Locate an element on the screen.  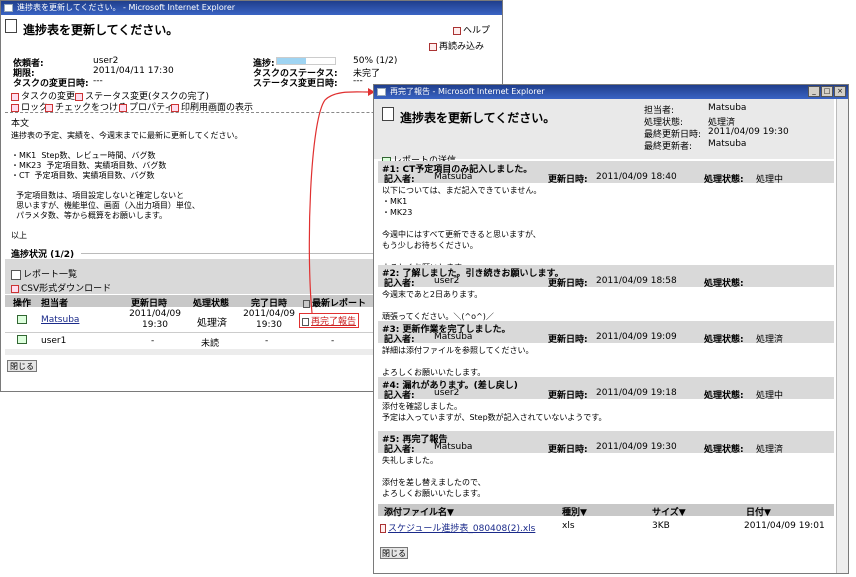
attachment-type: xls is located at coordinates (568, 526).